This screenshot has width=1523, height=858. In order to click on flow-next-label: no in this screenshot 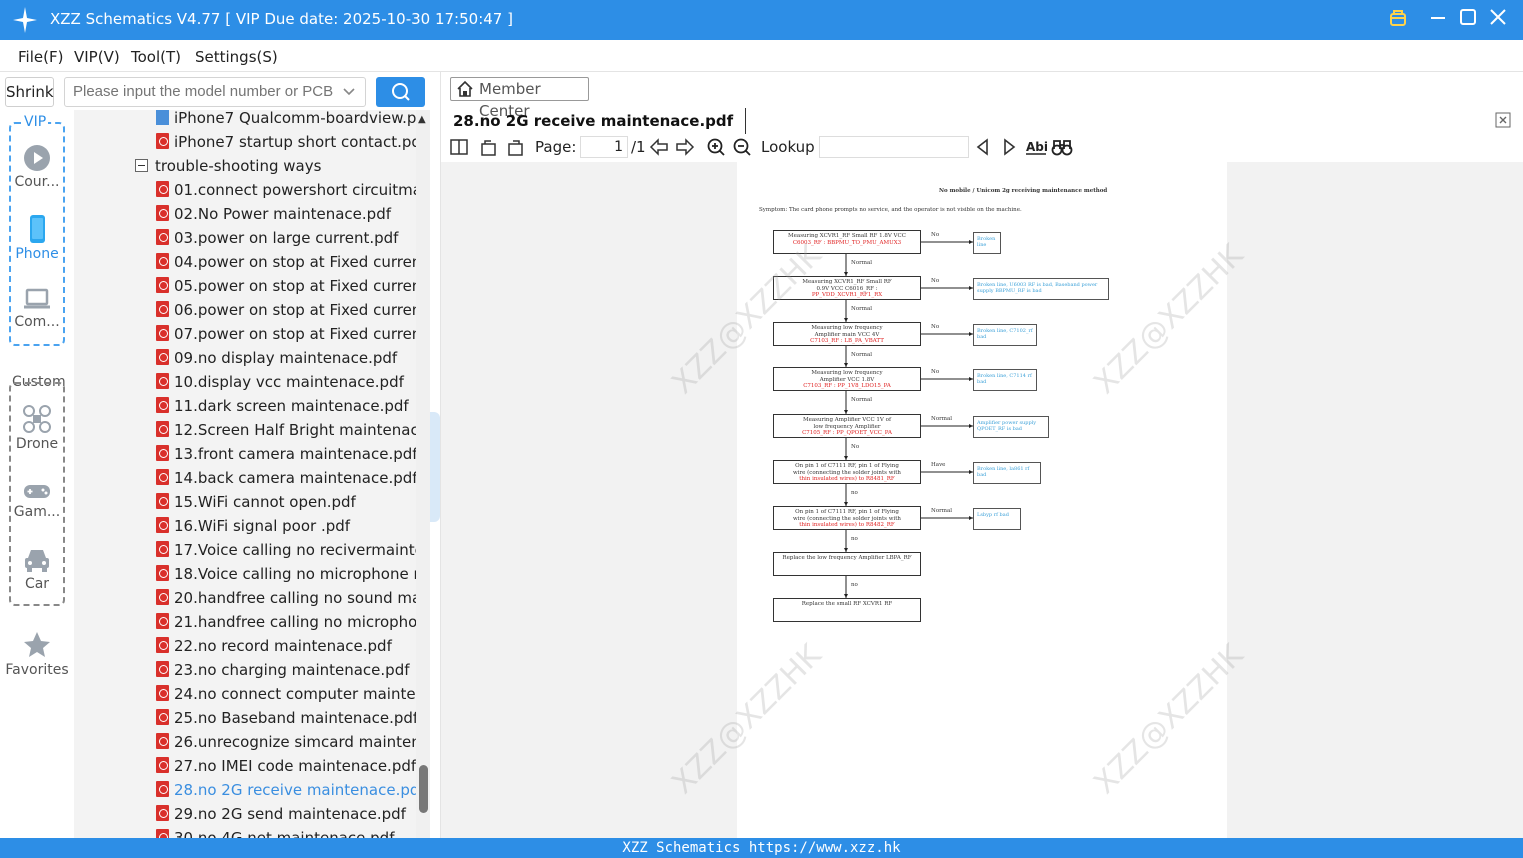, I will do `click(854, 585)`.